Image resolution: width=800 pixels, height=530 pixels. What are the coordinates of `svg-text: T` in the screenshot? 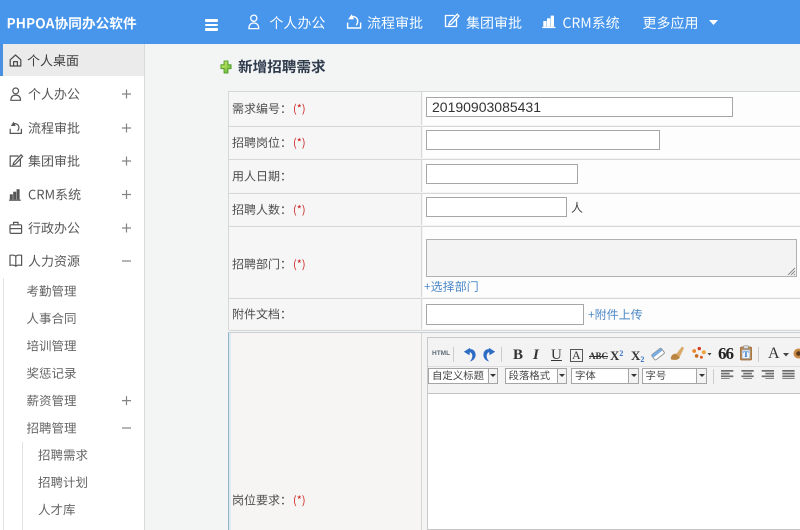 It's located at (746, 354).